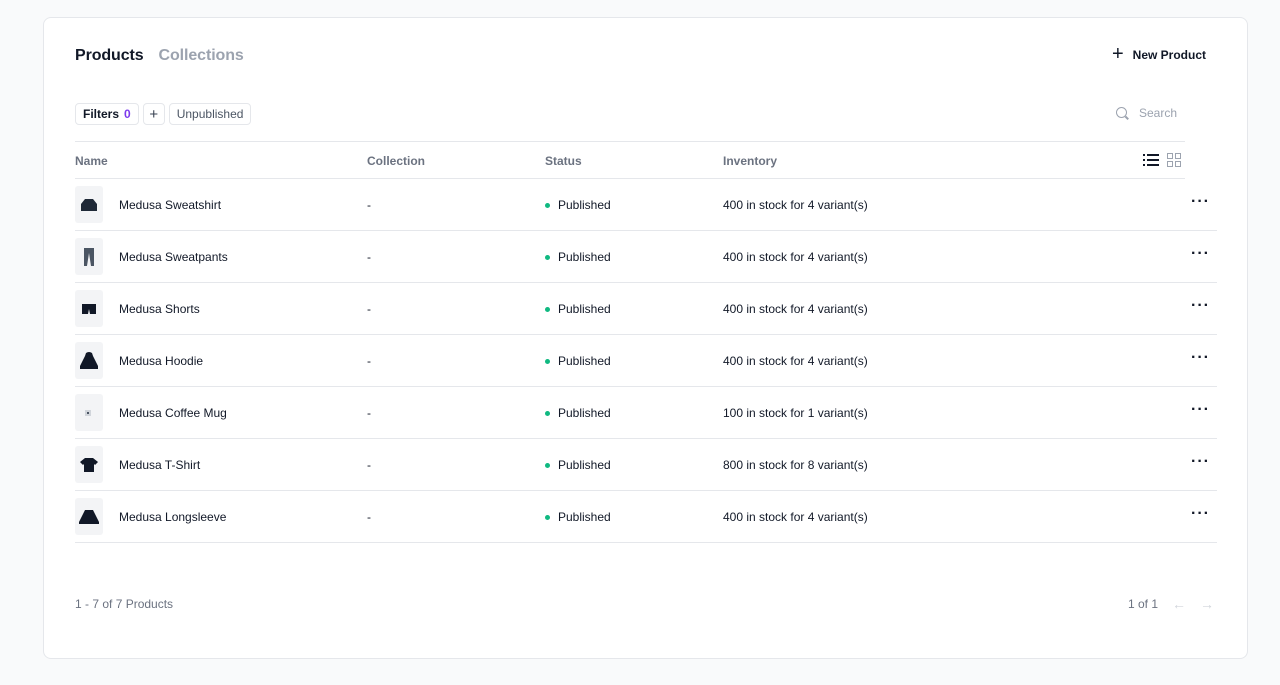 Image resolution: width=1280 pixels, height=685 pixels. Describe the element at coordinates (210, 114) in the screenshot. I see `unpublished-filter-tab: Unpublished` at that location.